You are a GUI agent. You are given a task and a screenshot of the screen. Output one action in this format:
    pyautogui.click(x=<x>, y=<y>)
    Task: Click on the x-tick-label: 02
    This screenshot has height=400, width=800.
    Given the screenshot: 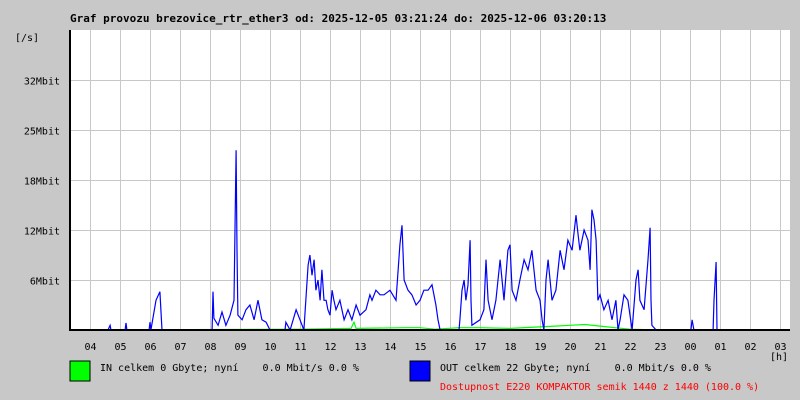 What is the action you would take?
    pyautogui.click(x=750, y=347)
    